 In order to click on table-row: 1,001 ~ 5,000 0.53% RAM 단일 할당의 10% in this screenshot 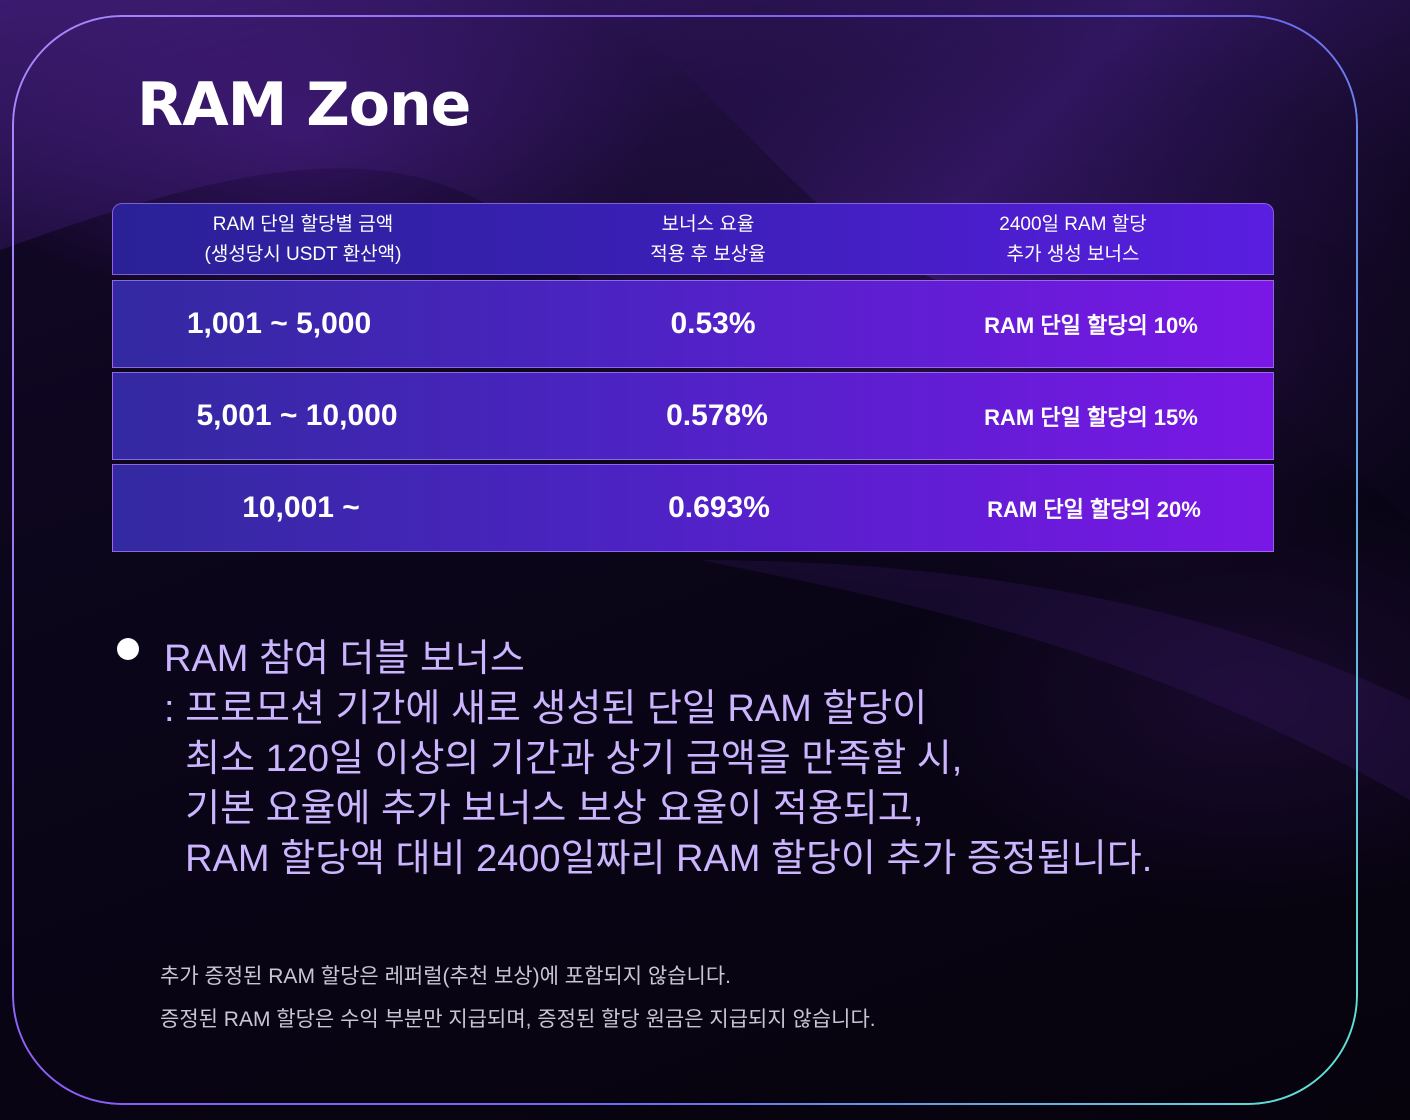, I will do `click(693, 324)`.